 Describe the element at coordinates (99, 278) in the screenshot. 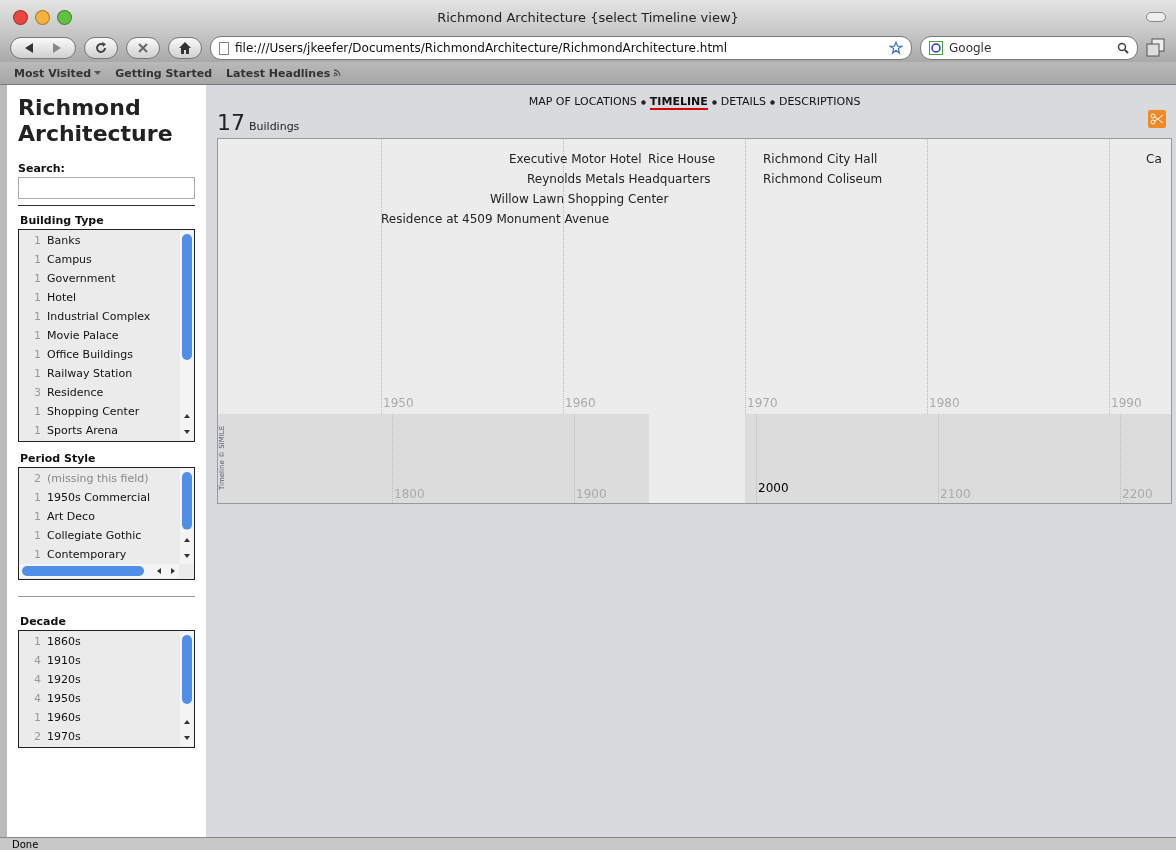

I see `facet-item: 1 Government` at that location.